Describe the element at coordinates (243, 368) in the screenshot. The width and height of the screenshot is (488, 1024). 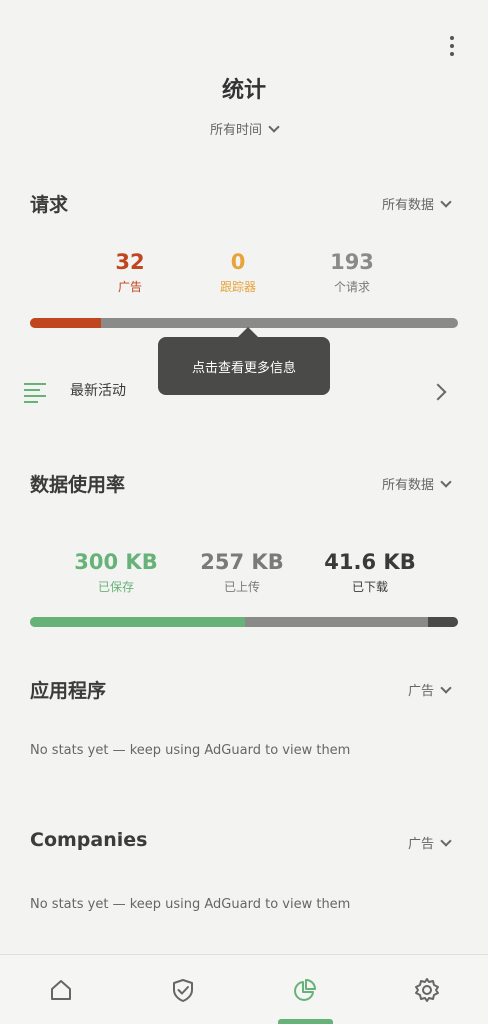
I see `tooltip-text: 点击查看更多信息` at that location.